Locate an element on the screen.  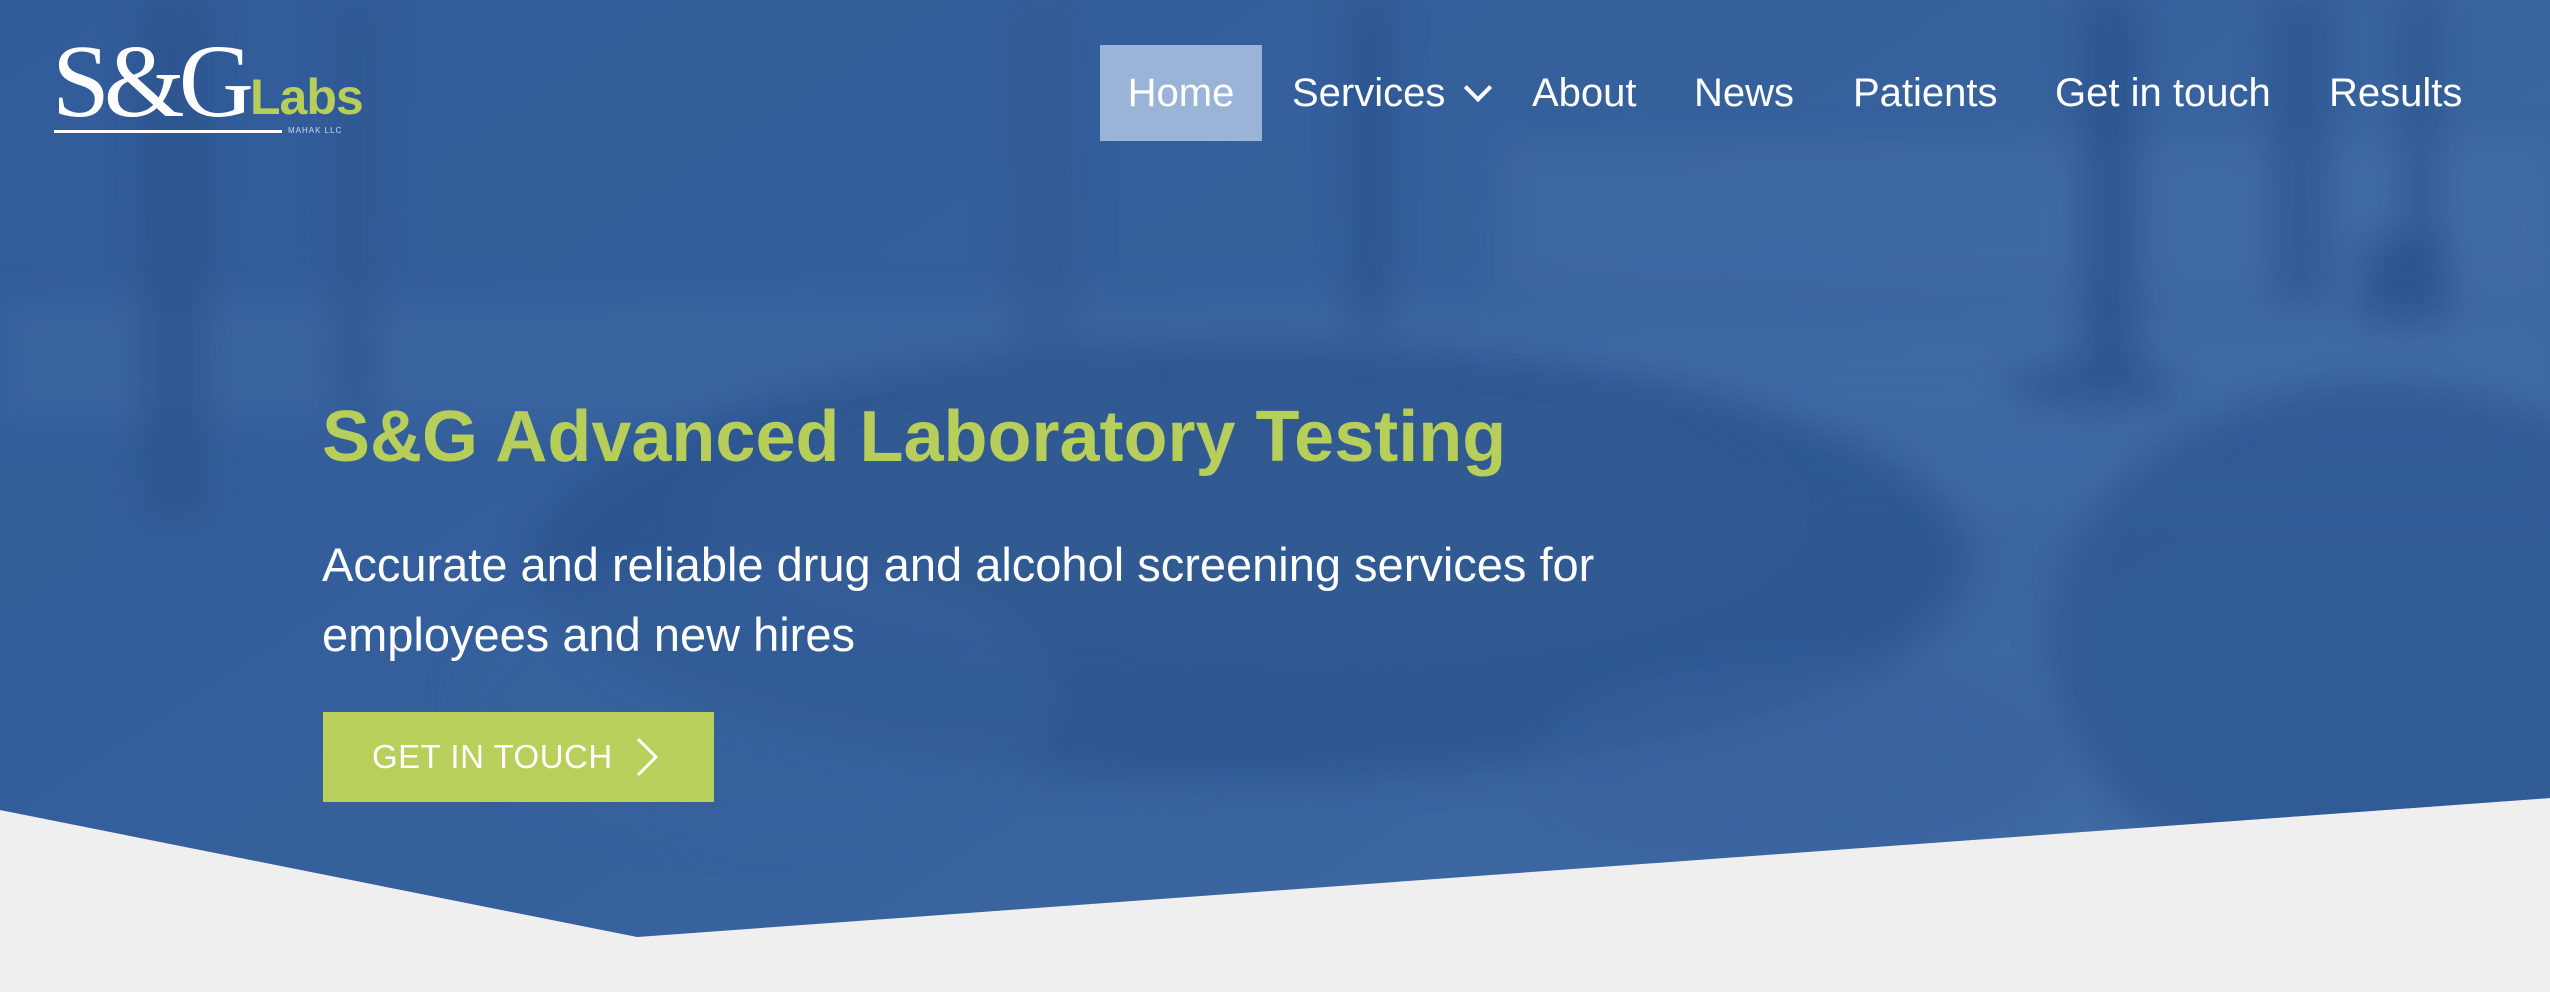
nav-item-label: News is located at coordinates (1744, 93).